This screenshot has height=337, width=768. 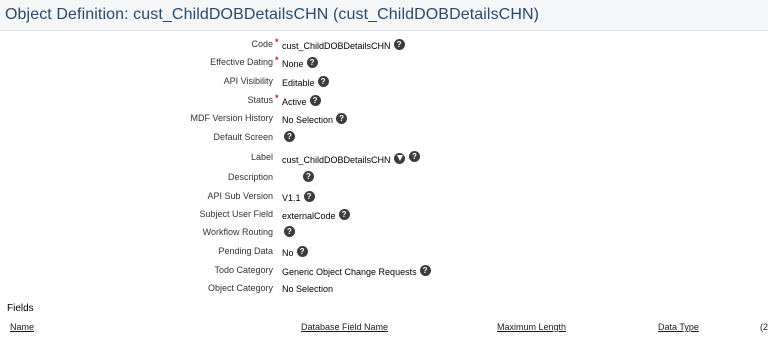 What do you see at coordinates (384, 198) in the screenshot?
I see `field-row-api-sub-version: API Sub Version V1.1 ?` at bounding box center [384, 198].